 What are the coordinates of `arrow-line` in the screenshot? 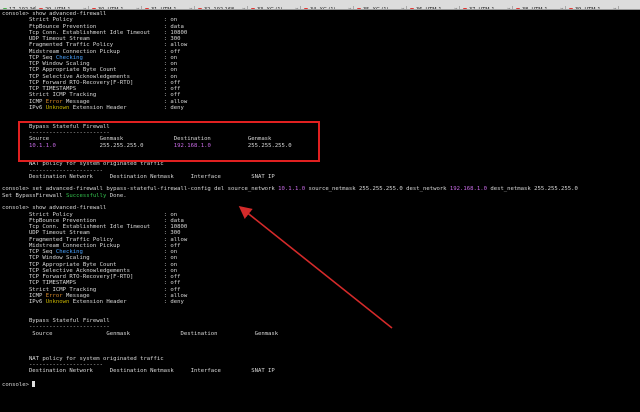 It's located at (315, 267).